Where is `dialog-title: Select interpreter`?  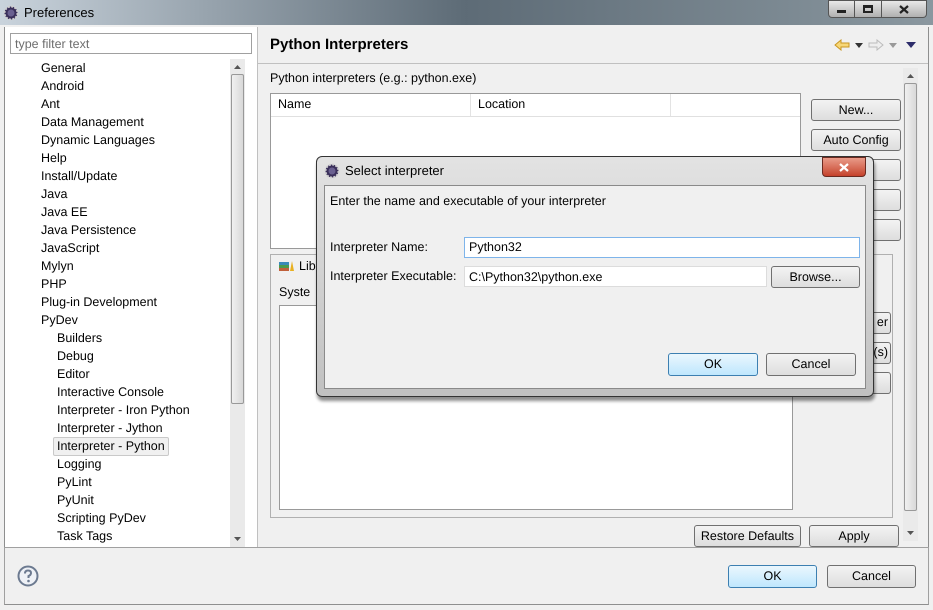
dialog-title: Select interpreter is located at coordinates (394, 171).